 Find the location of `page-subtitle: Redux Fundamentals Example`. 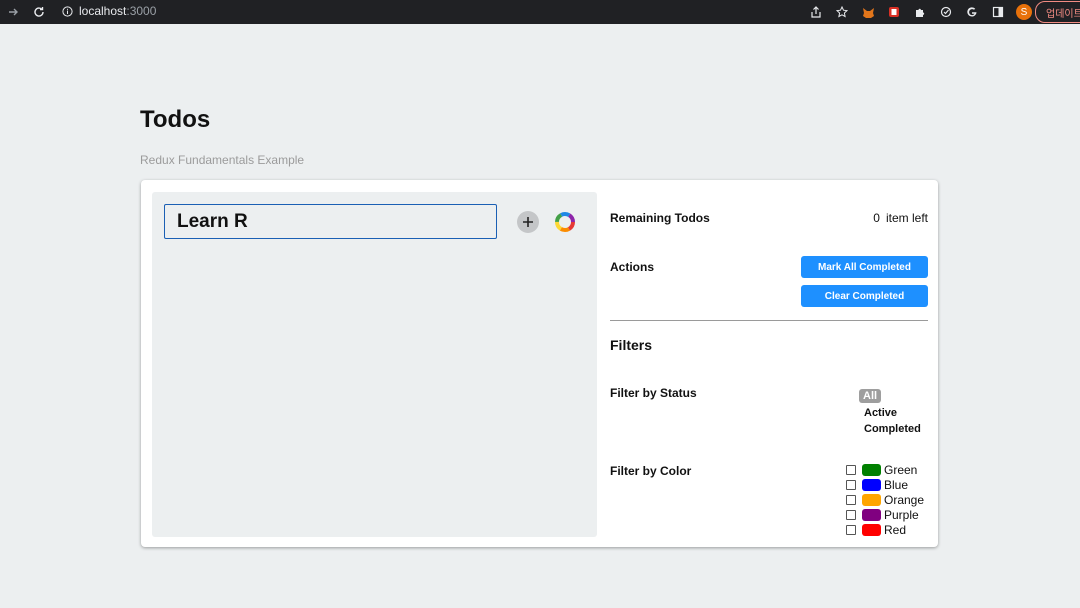

page-subtitle: Redux Fundamentals Example is located at coordinates (222, 160).